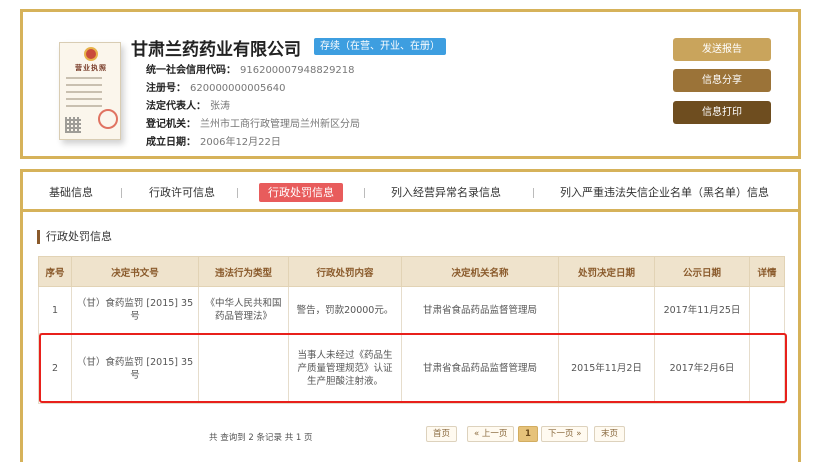 This screenshot has width=828, height=462. I want to click on cell-no: 2, so click(55, 368).